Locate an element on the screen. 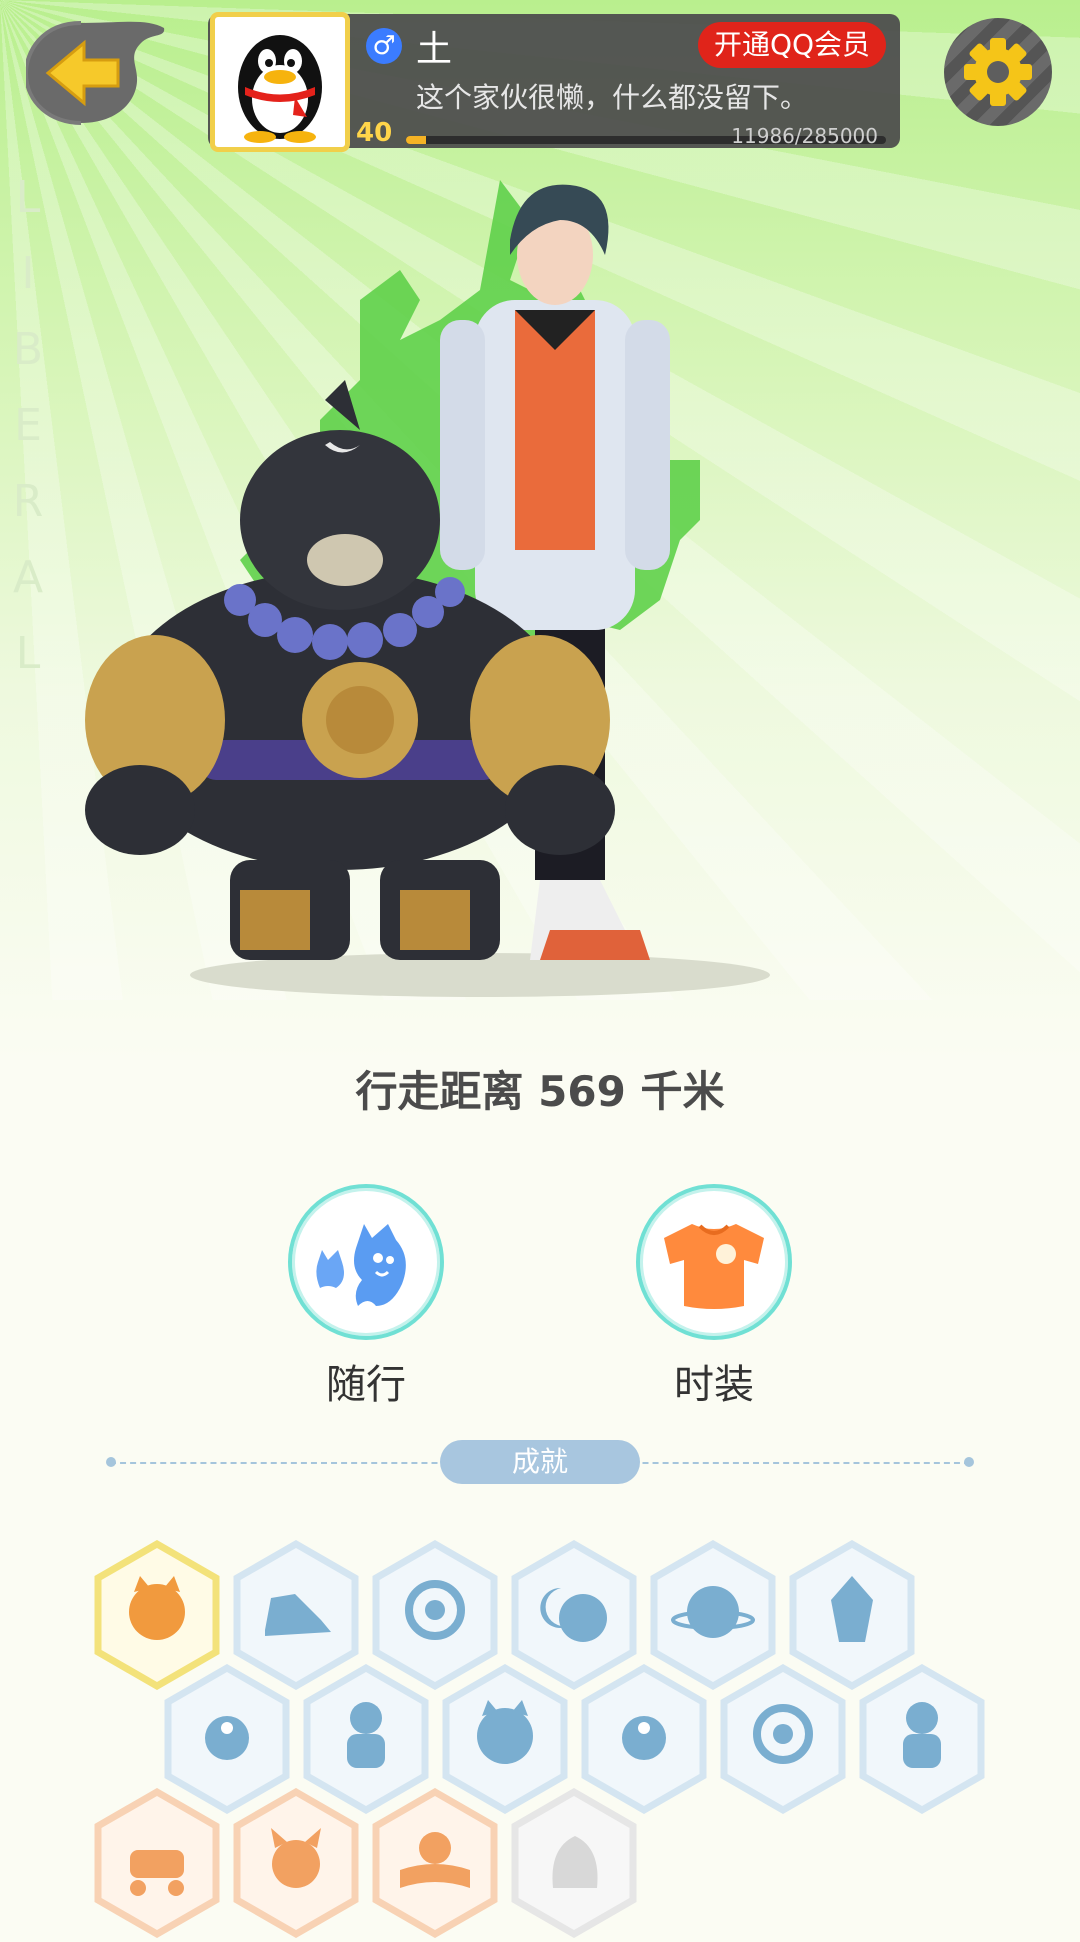  bear-badge is located at coordinates (922, 1739).